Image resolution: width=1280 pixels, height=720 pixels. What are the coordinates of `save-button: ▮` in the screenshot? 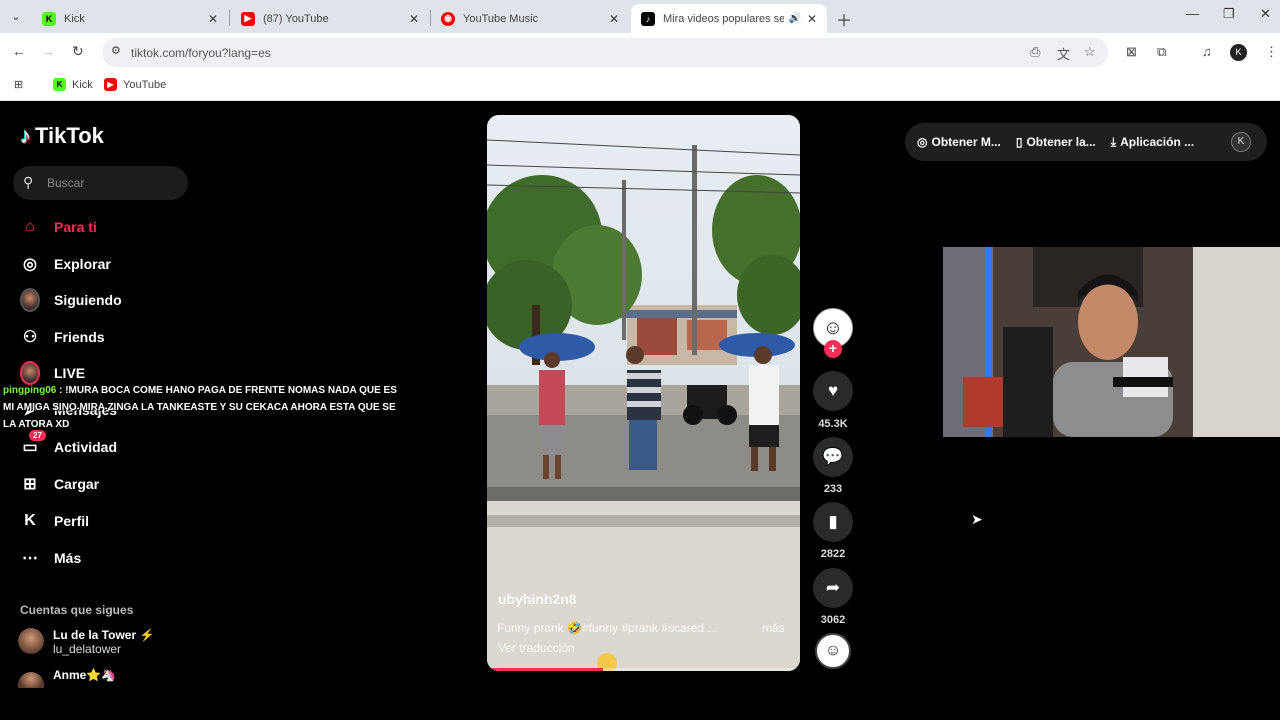 It's located at (833, 522).